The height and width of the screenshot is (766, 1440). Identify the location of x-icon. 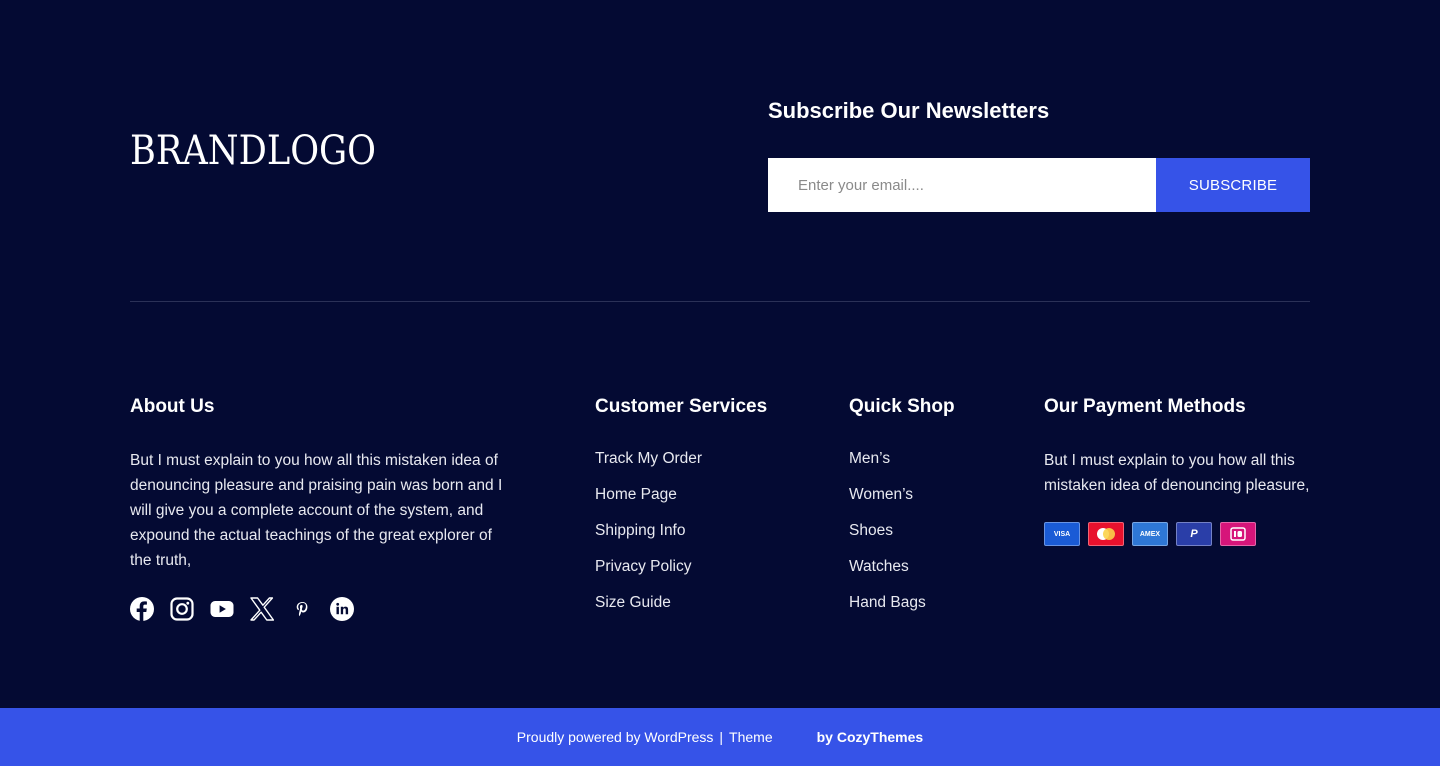
(262, 609).